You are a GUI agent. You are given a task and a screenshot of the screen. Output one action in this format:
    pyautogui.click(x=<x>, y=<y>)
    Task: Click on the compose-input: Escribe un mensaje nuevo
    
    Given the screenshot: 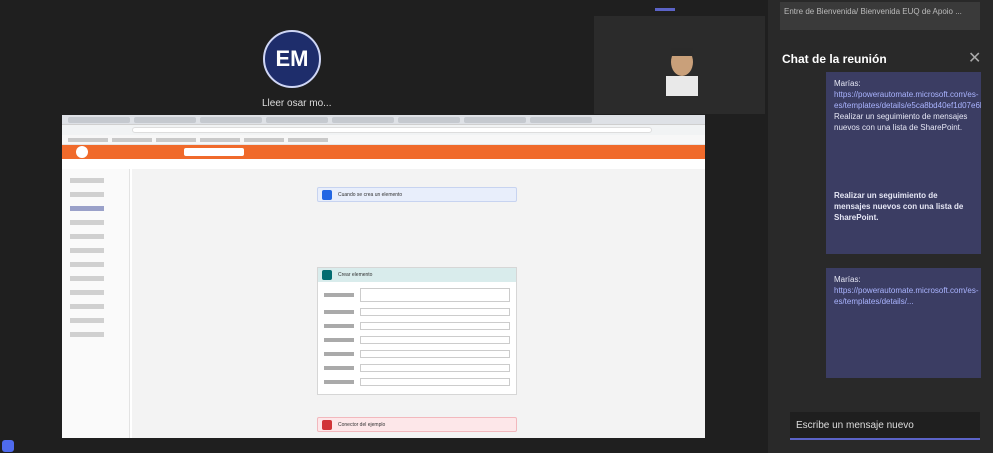 What is the action you would take?
    pyautogui.click(x=885, y=426)
    